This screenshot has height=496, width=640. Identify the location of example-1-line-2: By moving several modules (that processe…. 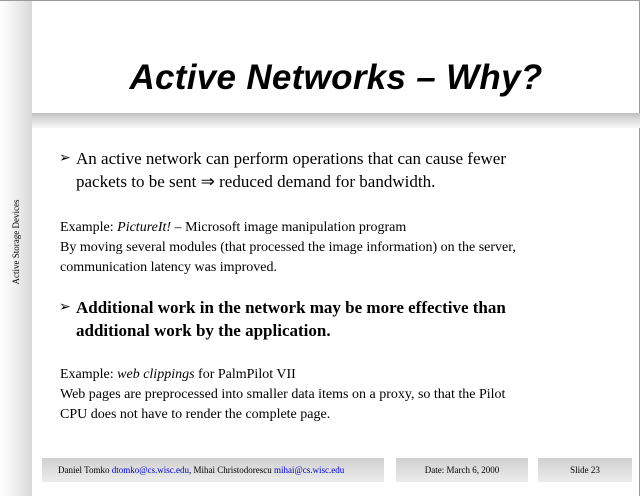
(288, 247).